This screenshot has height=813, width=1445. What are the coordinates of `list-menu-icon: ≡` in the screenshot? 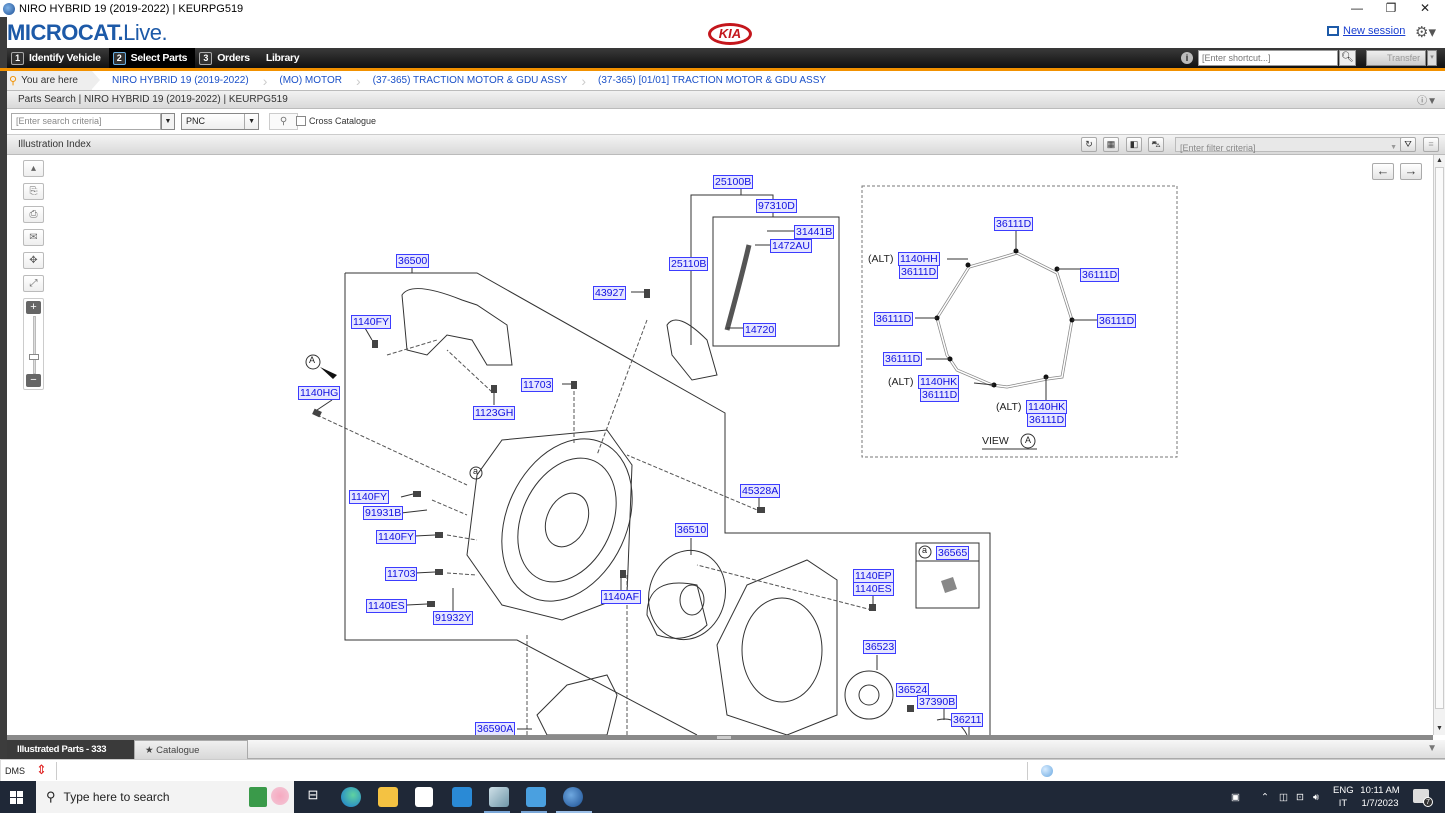 It's located at (1431, 144).